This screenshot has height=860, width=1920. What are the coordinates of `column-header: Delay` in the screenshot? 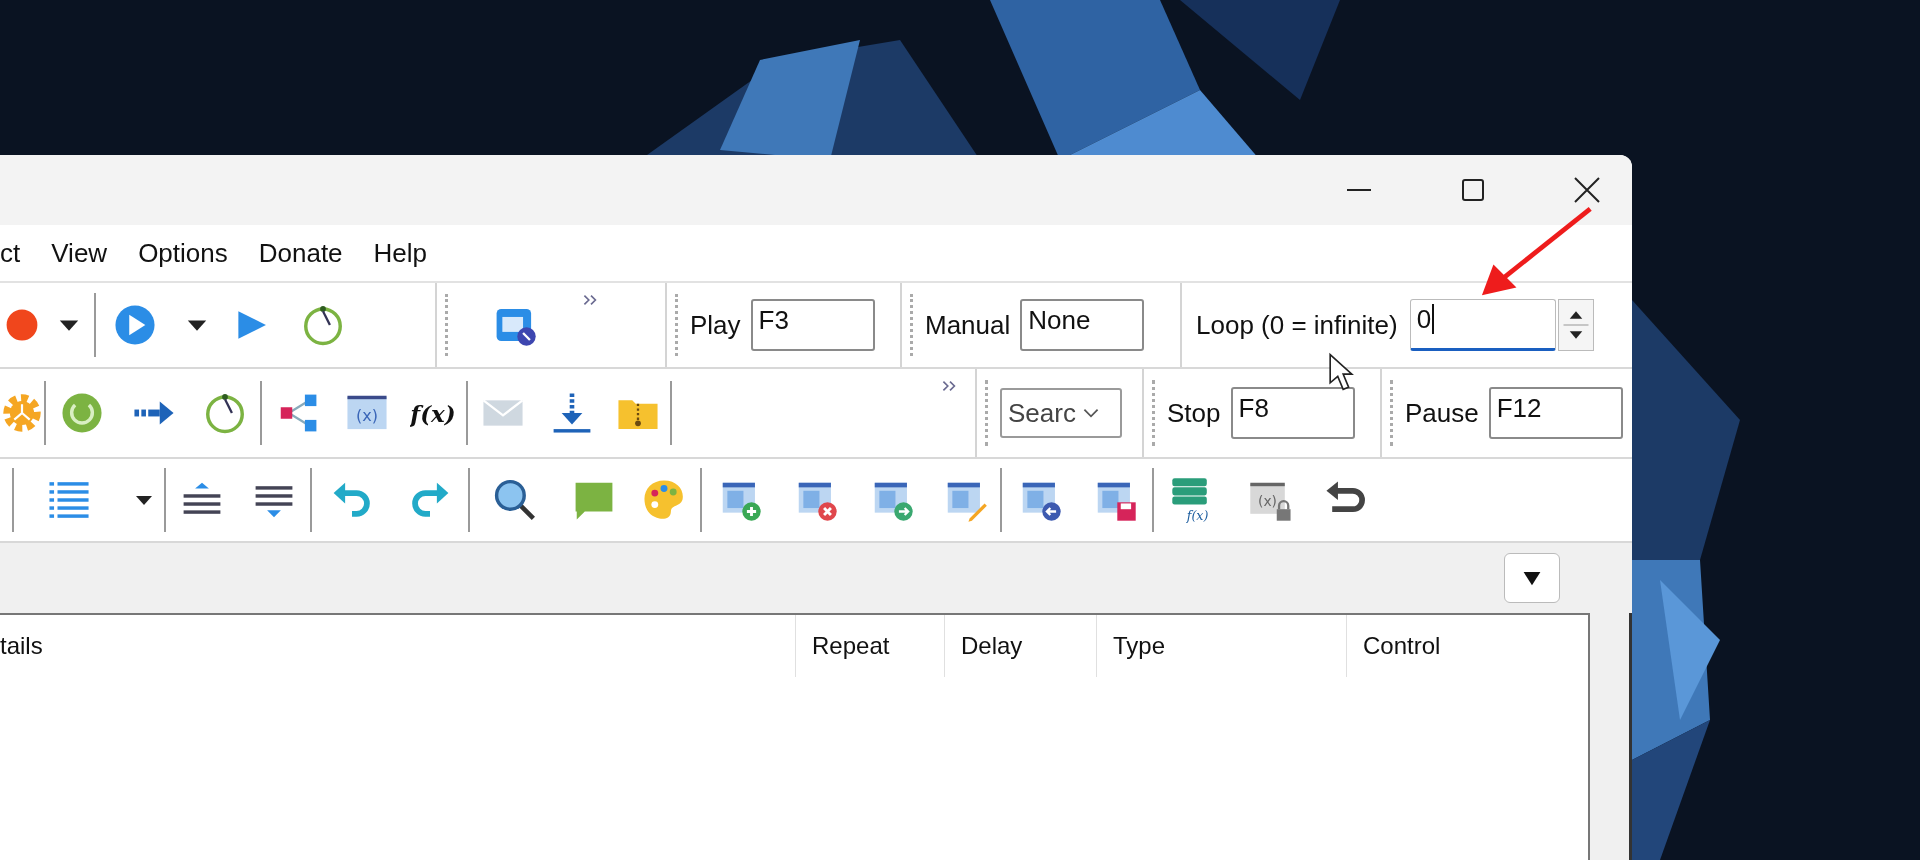 It's located at (1021, 646).